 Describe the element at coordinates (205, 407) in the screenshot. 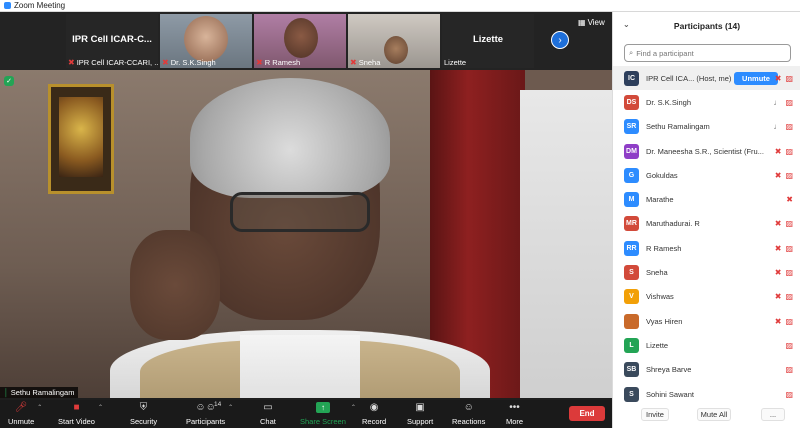

I see `people-icon: ☺☺` at that location.